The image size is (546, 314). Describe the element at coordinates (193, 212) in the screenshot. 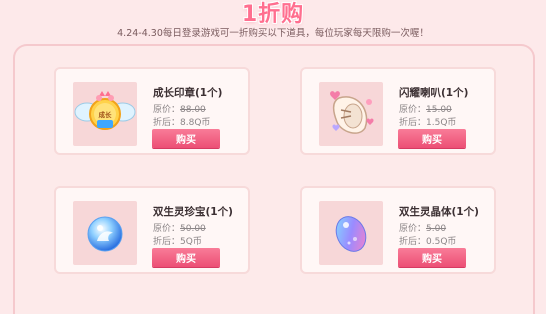

I see `item-name: 双生灵珍宝(1个)` at that location.